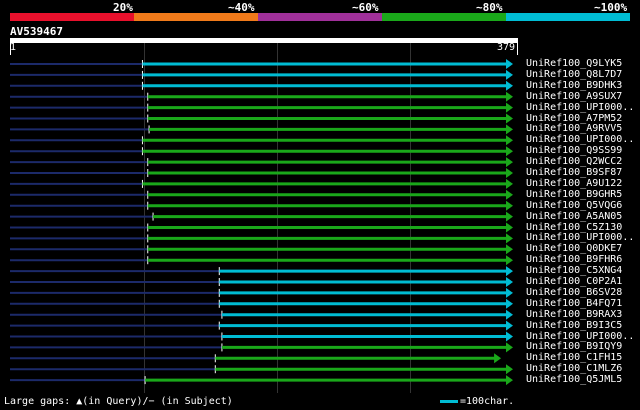  I want to click on scale-key-text: =100char., so click(487, 401).